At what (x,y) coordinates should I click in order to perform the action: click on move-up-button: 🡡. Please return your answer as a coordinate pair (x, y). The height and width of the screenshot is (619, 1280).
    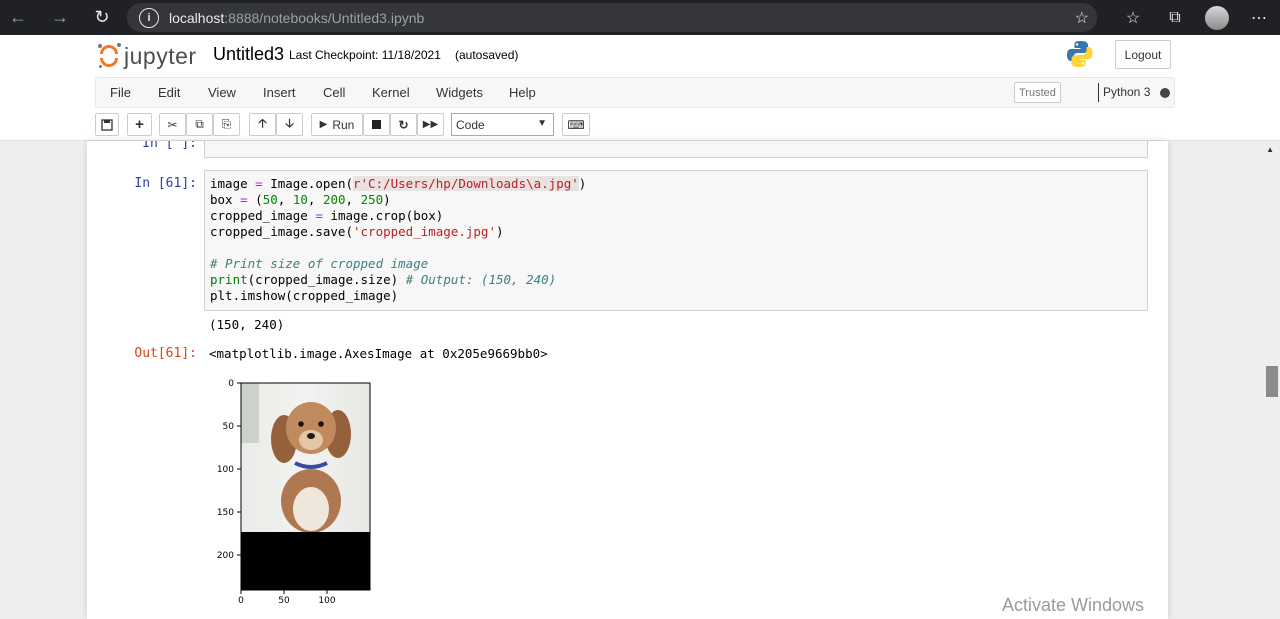
    Looking at the image, I should click on (262, 124).